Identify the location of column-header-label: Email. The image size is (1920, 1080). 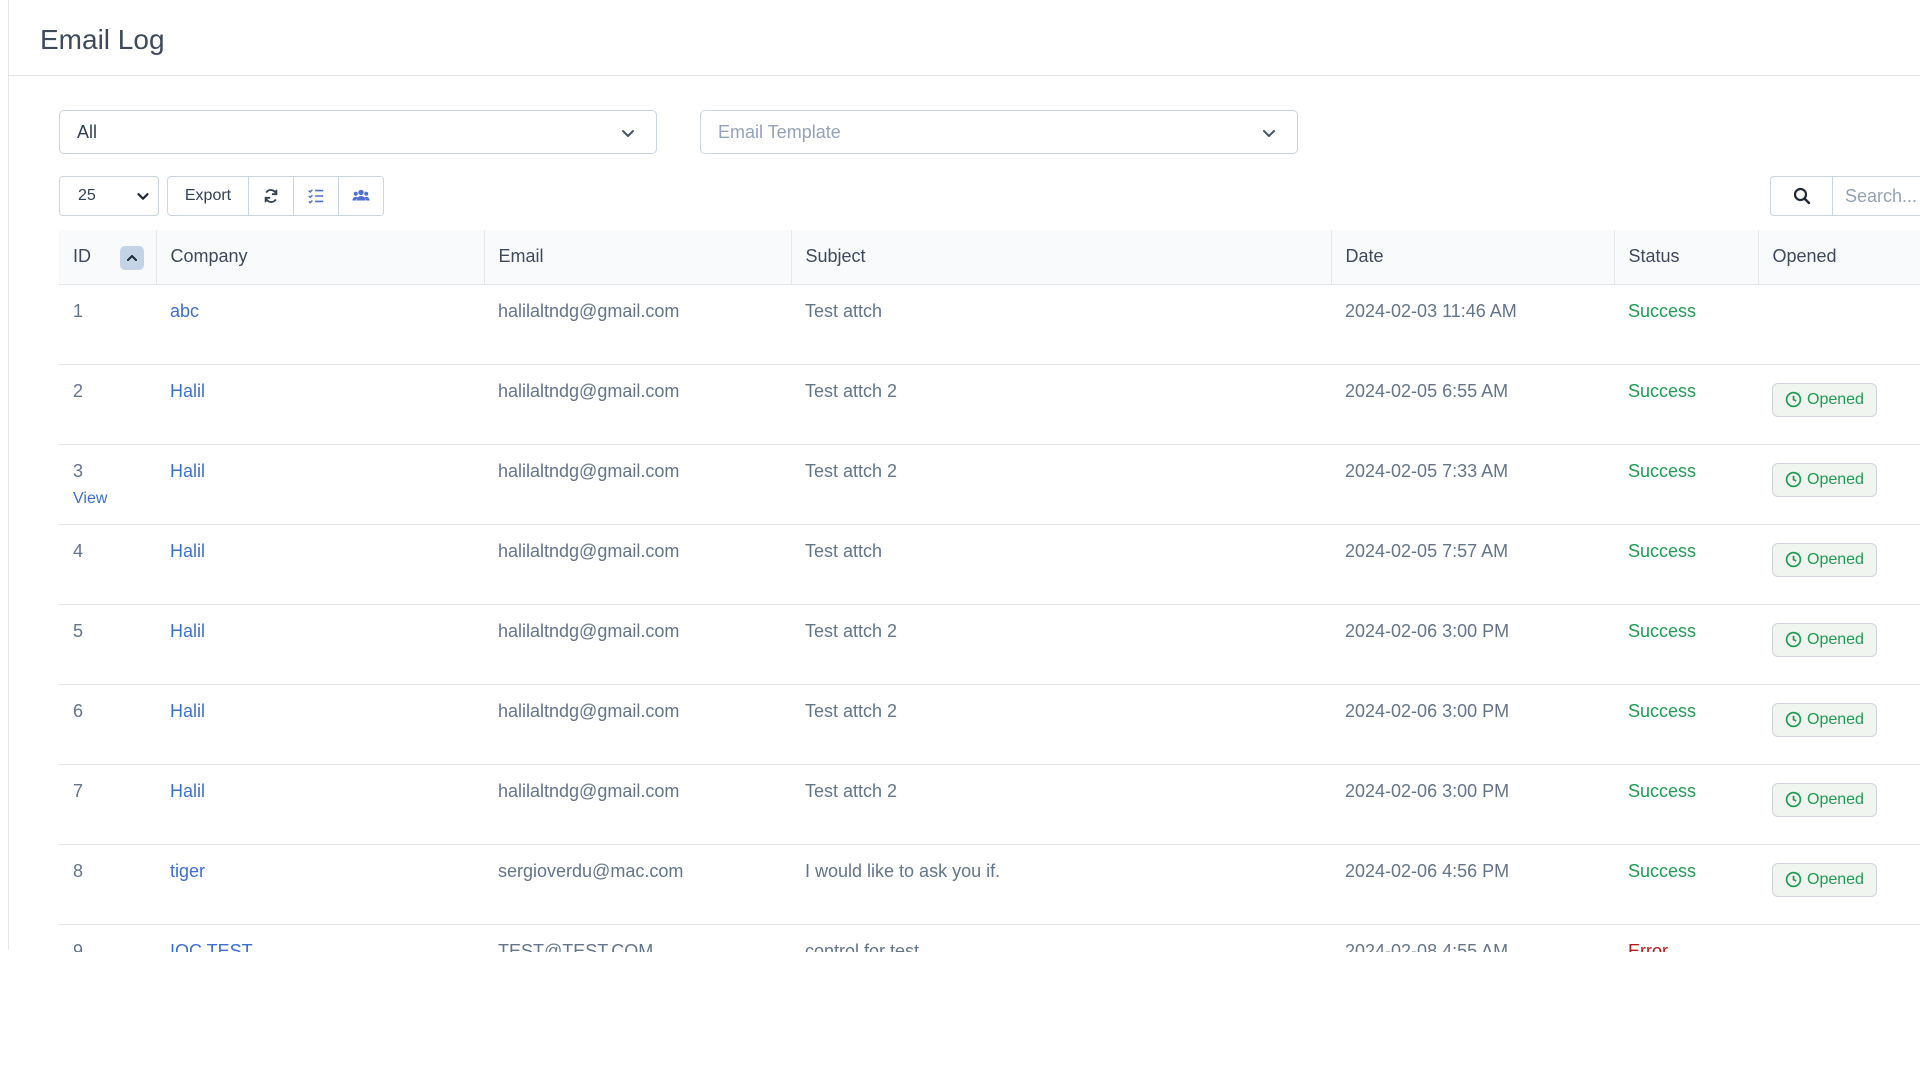
(521, 256).